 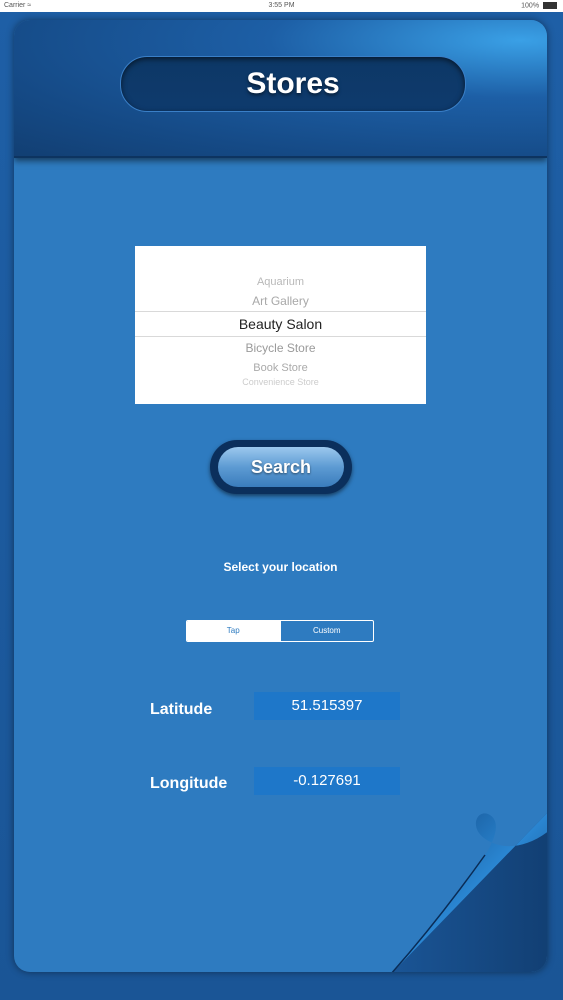 I want to click on page-title: Stores, so click(x=293, y=83).